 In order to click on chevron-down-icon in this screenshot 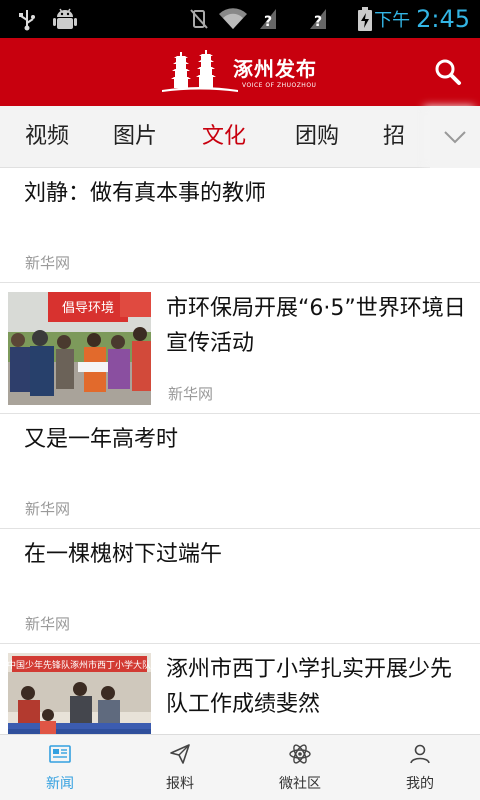, I will do `click(455, 137)`.